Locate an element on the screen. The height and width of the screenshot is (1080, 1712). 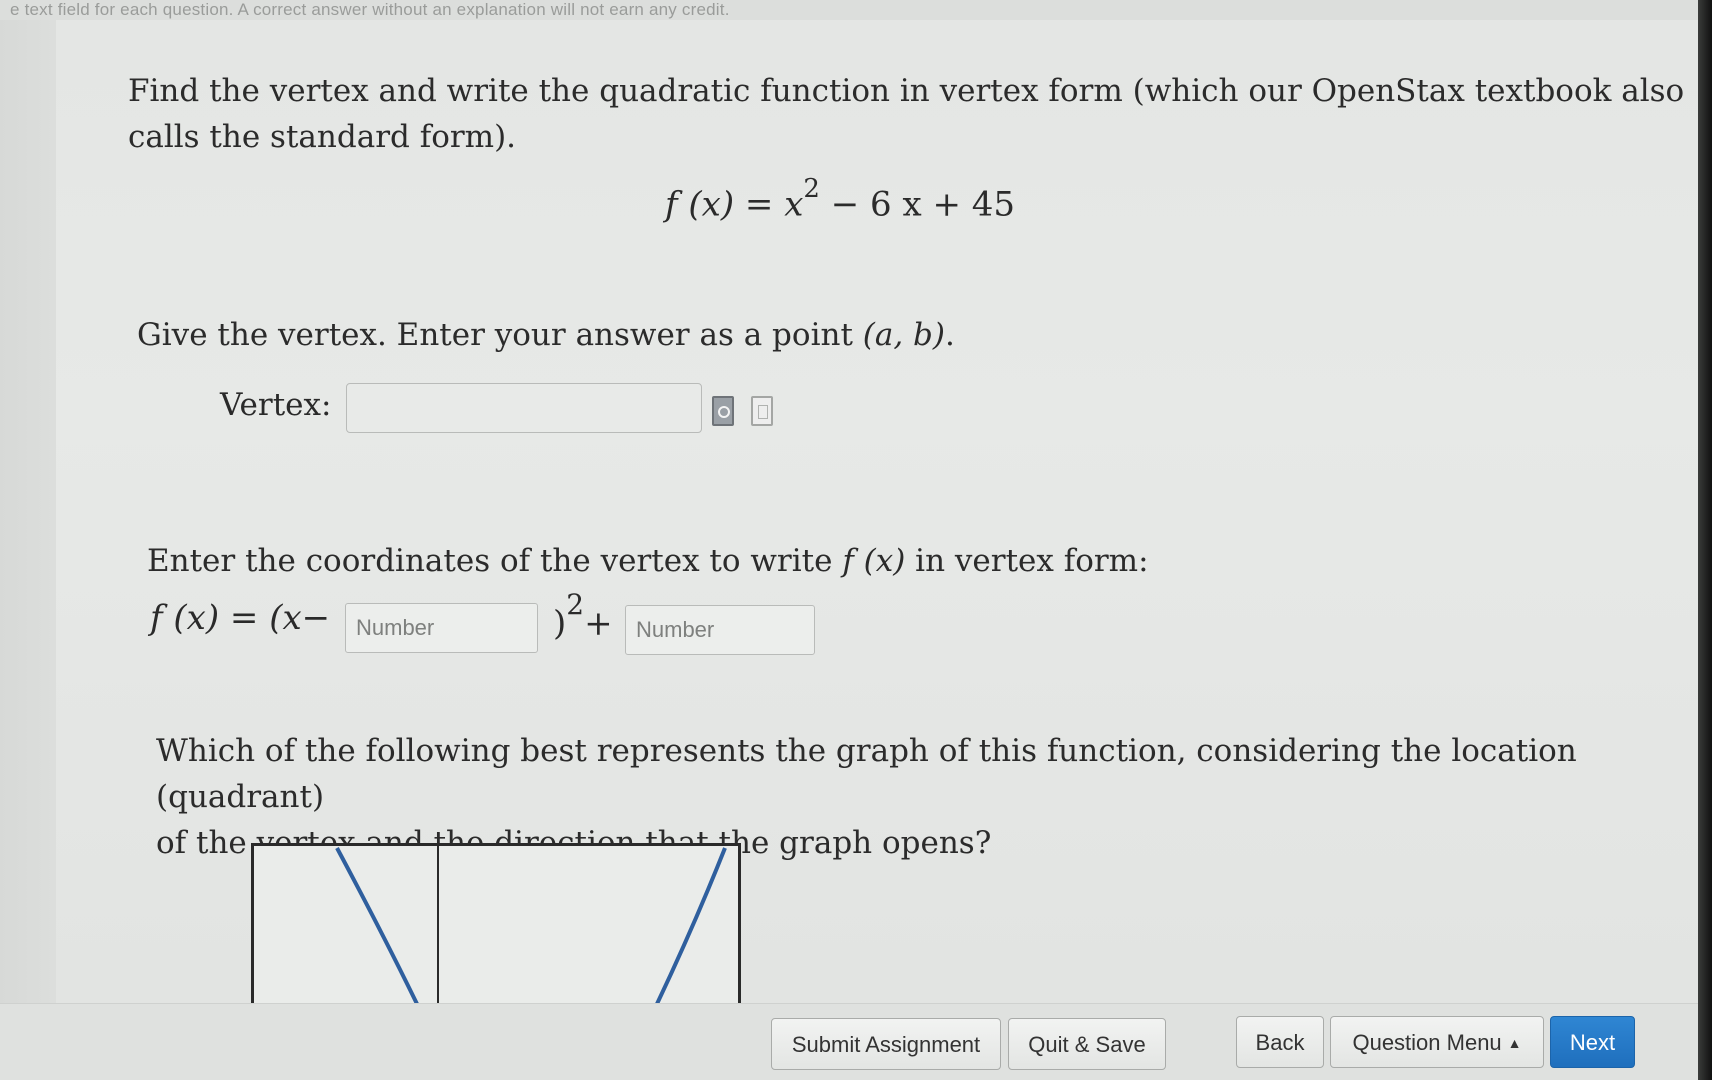
screen-edge is located at coordinates (1705, 540).